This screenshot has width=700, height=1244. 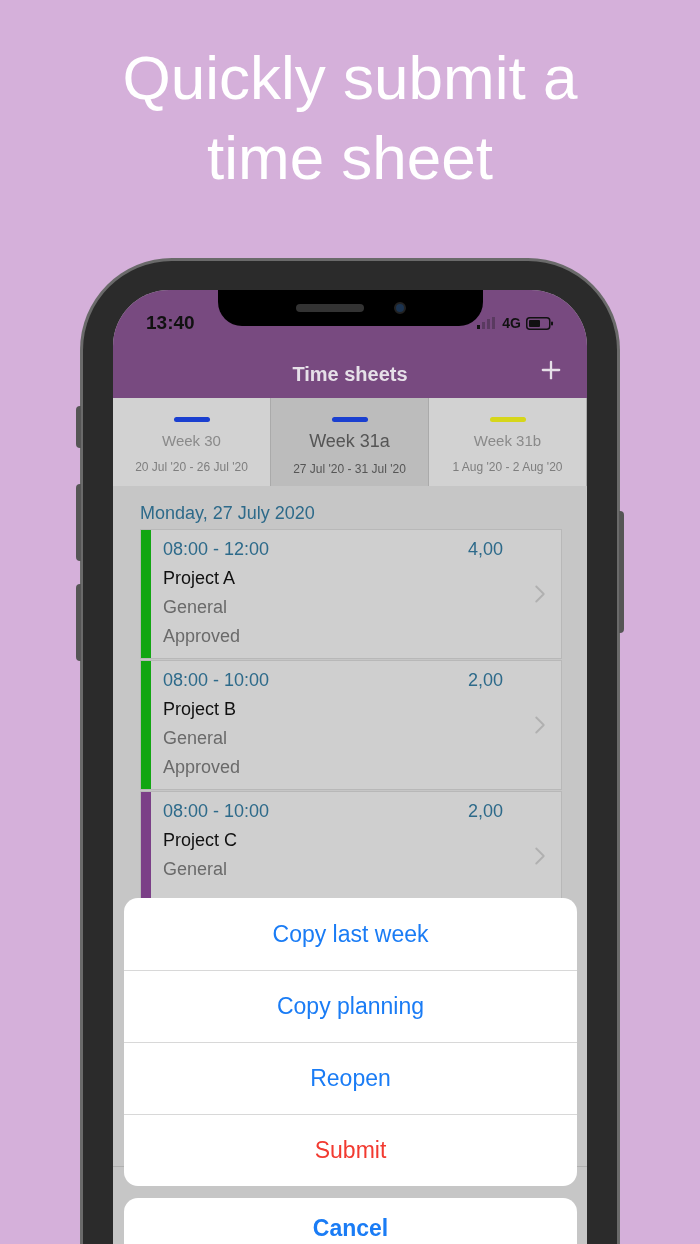 What do you see at coordinates (350, 1078) in the screenshot?
I see `action-sheet-option: Reopen` at bounding box center [350, 1078].